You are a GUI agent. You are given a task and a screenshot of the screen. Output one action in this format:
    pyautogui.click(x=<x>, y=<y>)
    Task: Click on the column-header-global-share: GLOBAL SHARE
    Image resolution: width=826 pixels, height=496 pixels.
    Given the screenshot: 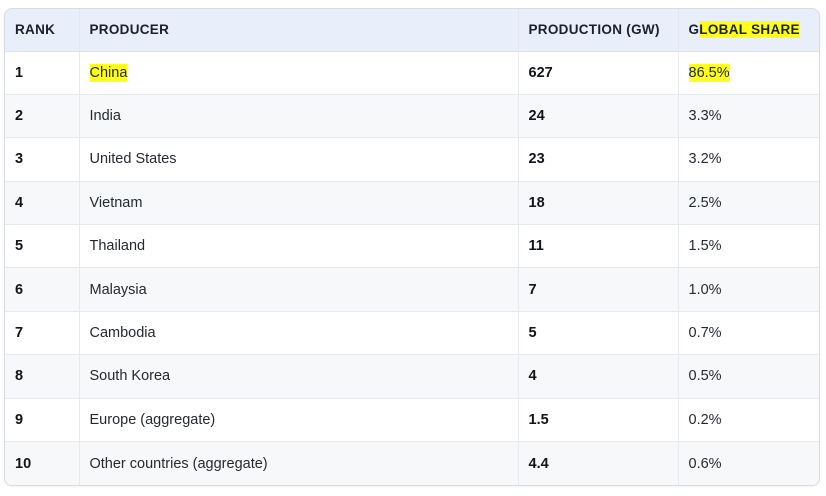 What is the action you would take?
    pyautogui.click(x=748, y=30)
    